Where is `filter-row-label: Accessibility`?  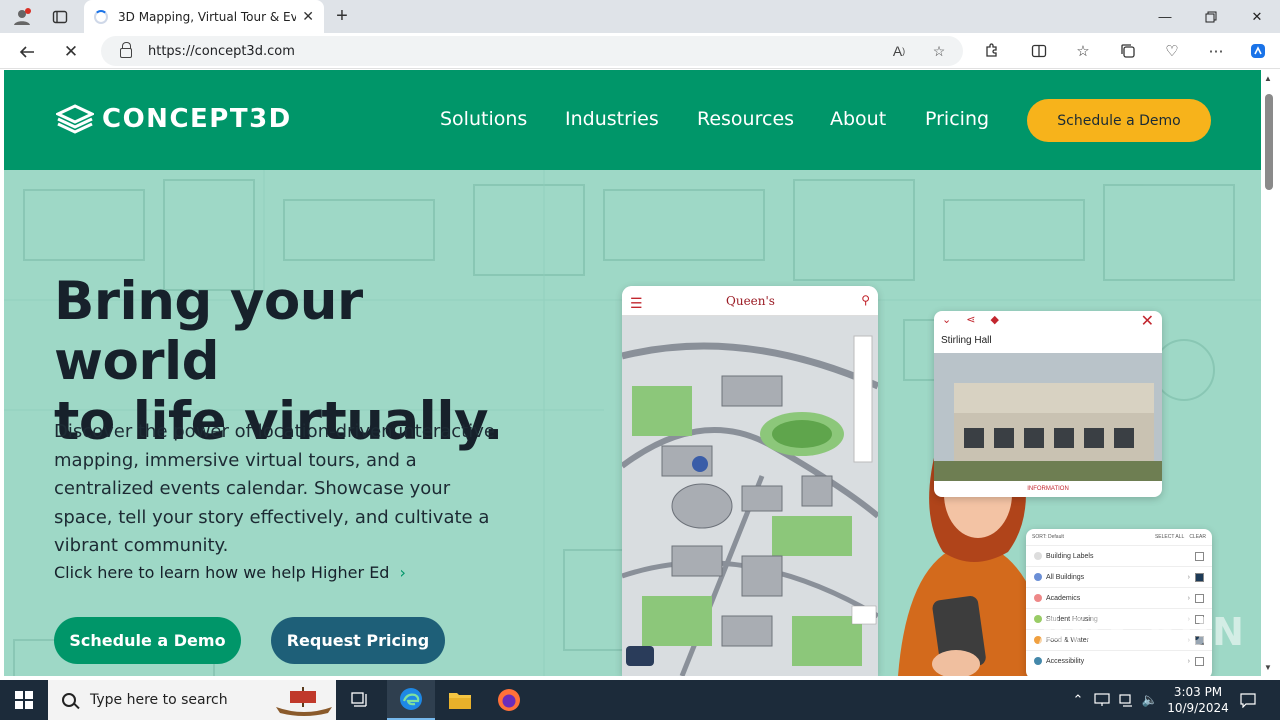
filter-row-label: Accessibility is located at coordinates (1065, 661).